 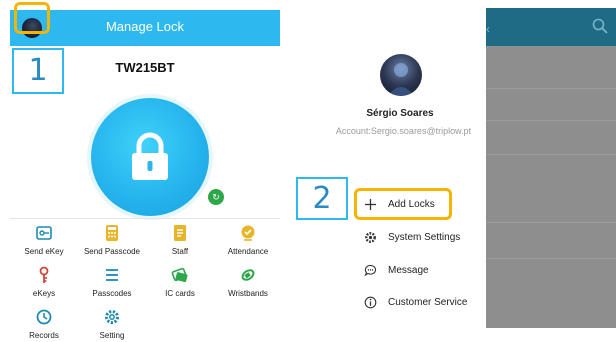 What do you see at coordinates (112, 282) in the screenshot?
I see `grid-item-passcodes: Passcodes` at bounding box center [112, 282].